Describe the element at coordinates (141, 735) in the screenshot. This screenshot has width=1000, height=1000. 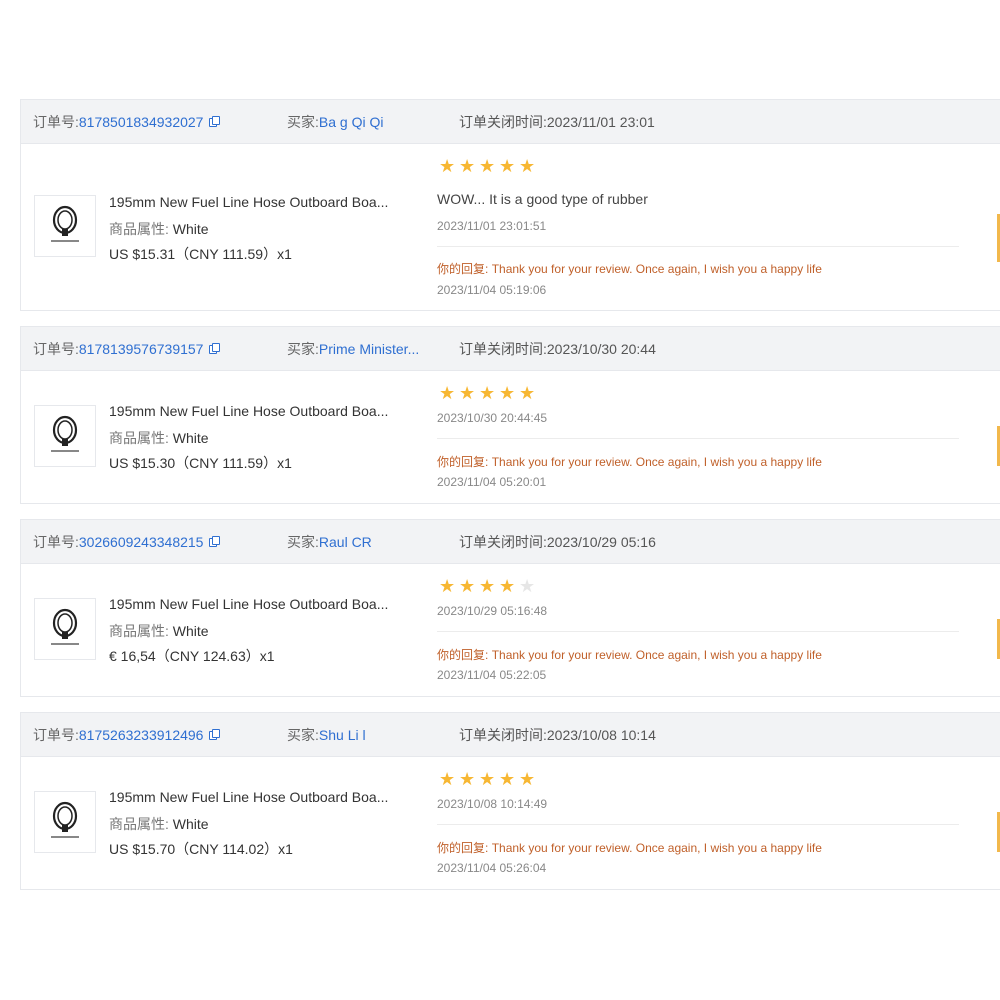
I see `order-number-link: 8175263233912496` at that location.